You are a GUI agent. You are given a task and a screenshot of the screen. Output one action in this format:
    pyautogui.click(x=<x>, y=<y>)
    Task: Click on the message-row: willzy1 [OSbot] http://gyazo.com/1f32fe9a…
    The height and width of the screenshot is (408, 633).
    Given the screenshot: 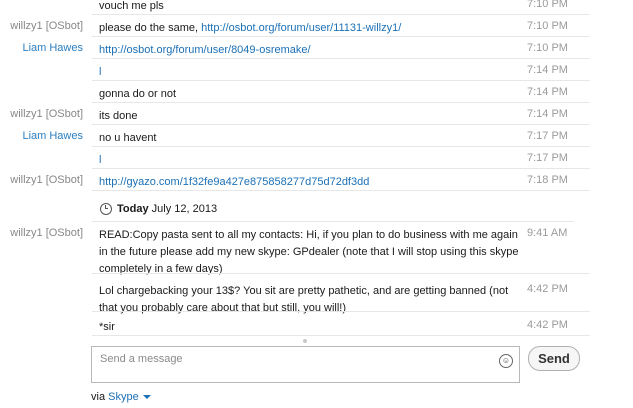 What is the action you would take?
    pyautogui.click(x=295, y=180)
    